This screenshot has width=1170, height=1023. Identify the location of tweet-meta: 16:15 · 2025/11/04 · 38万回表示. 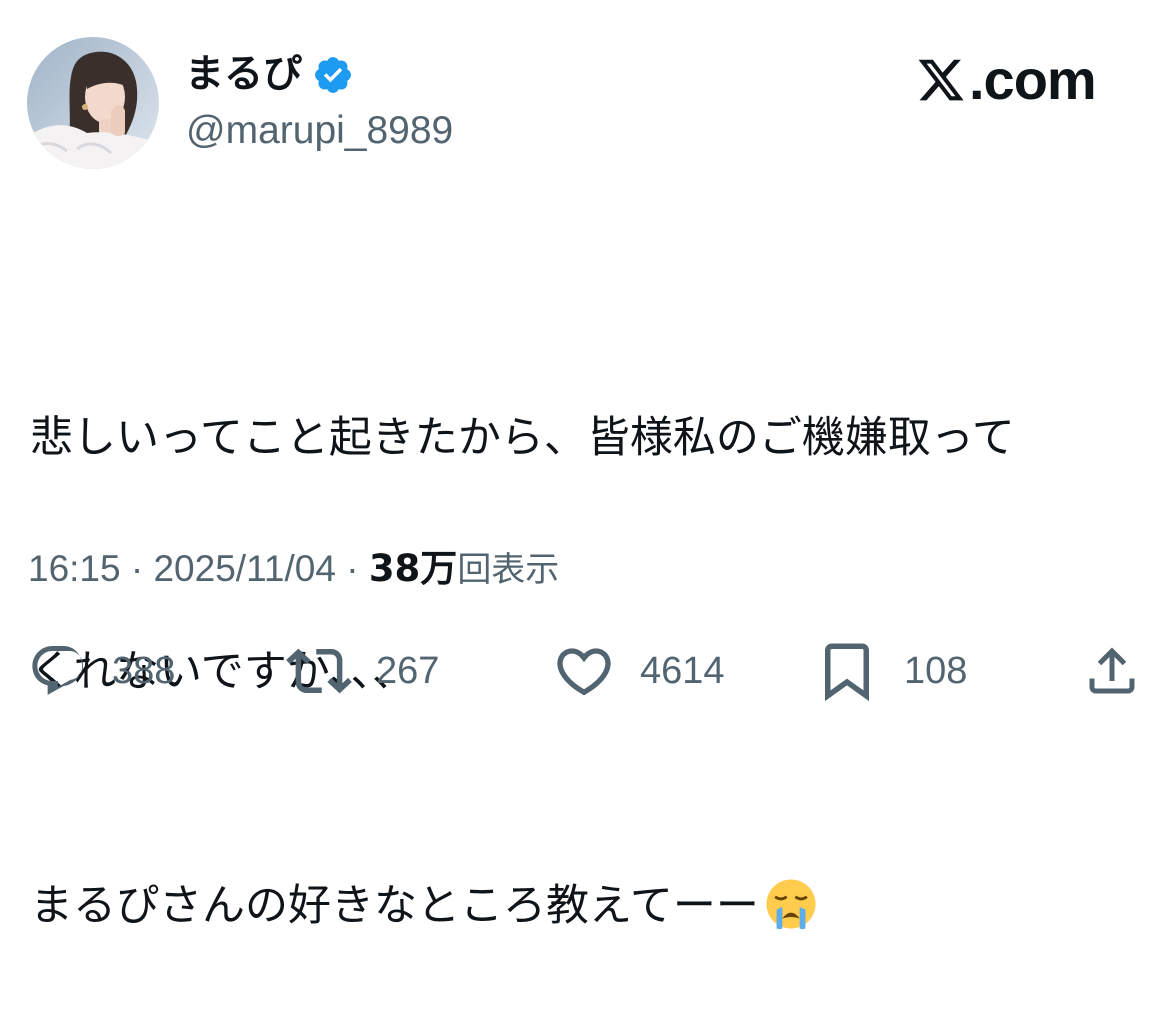
(293, 569).